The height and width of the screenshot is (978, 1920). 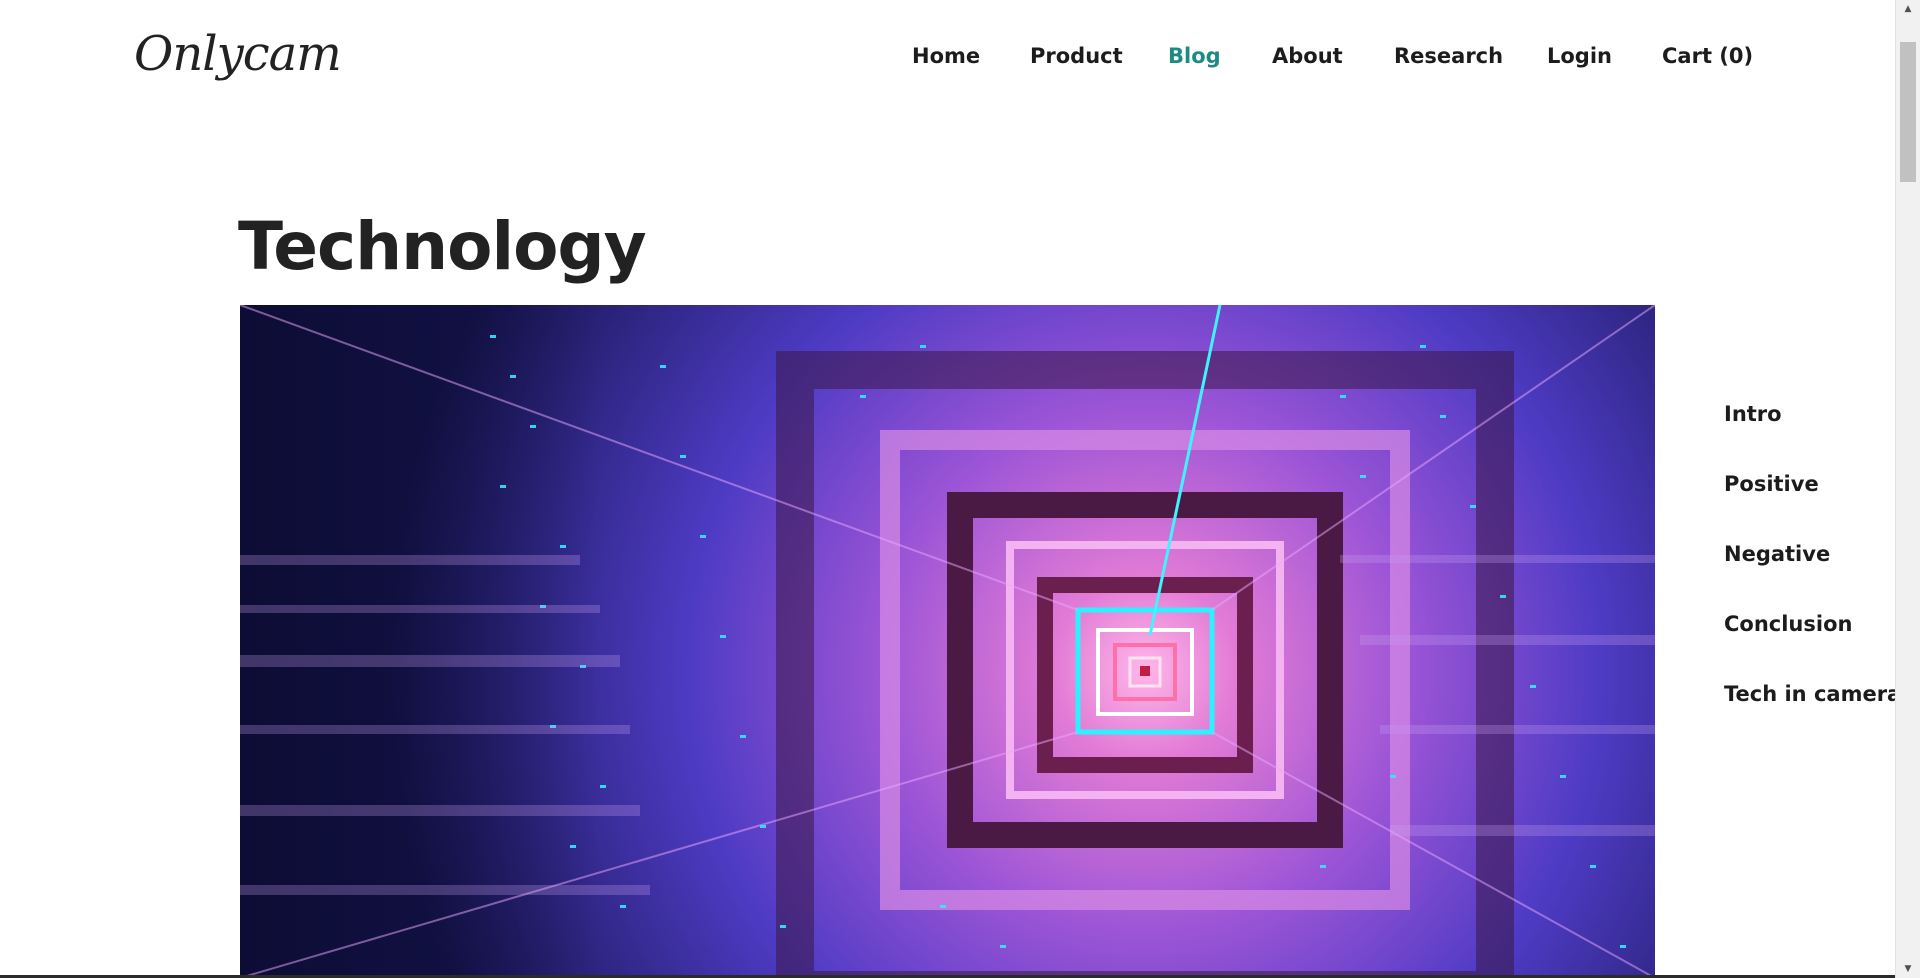 What do you see at coordinates (1707, 56) in the screenshot?
I see `nav-cart: Cart (0)` at bounding box center [1707, 56].